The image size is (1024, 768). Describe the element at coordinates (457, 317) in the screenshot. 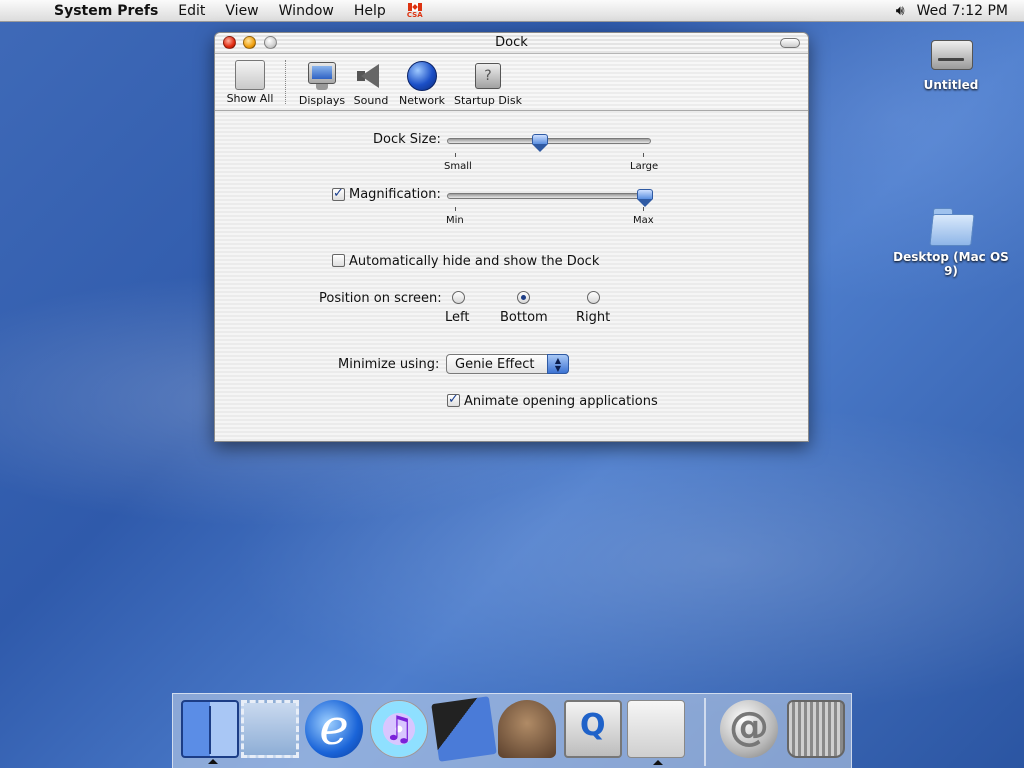

I see `position-left-label: Left` at that location.